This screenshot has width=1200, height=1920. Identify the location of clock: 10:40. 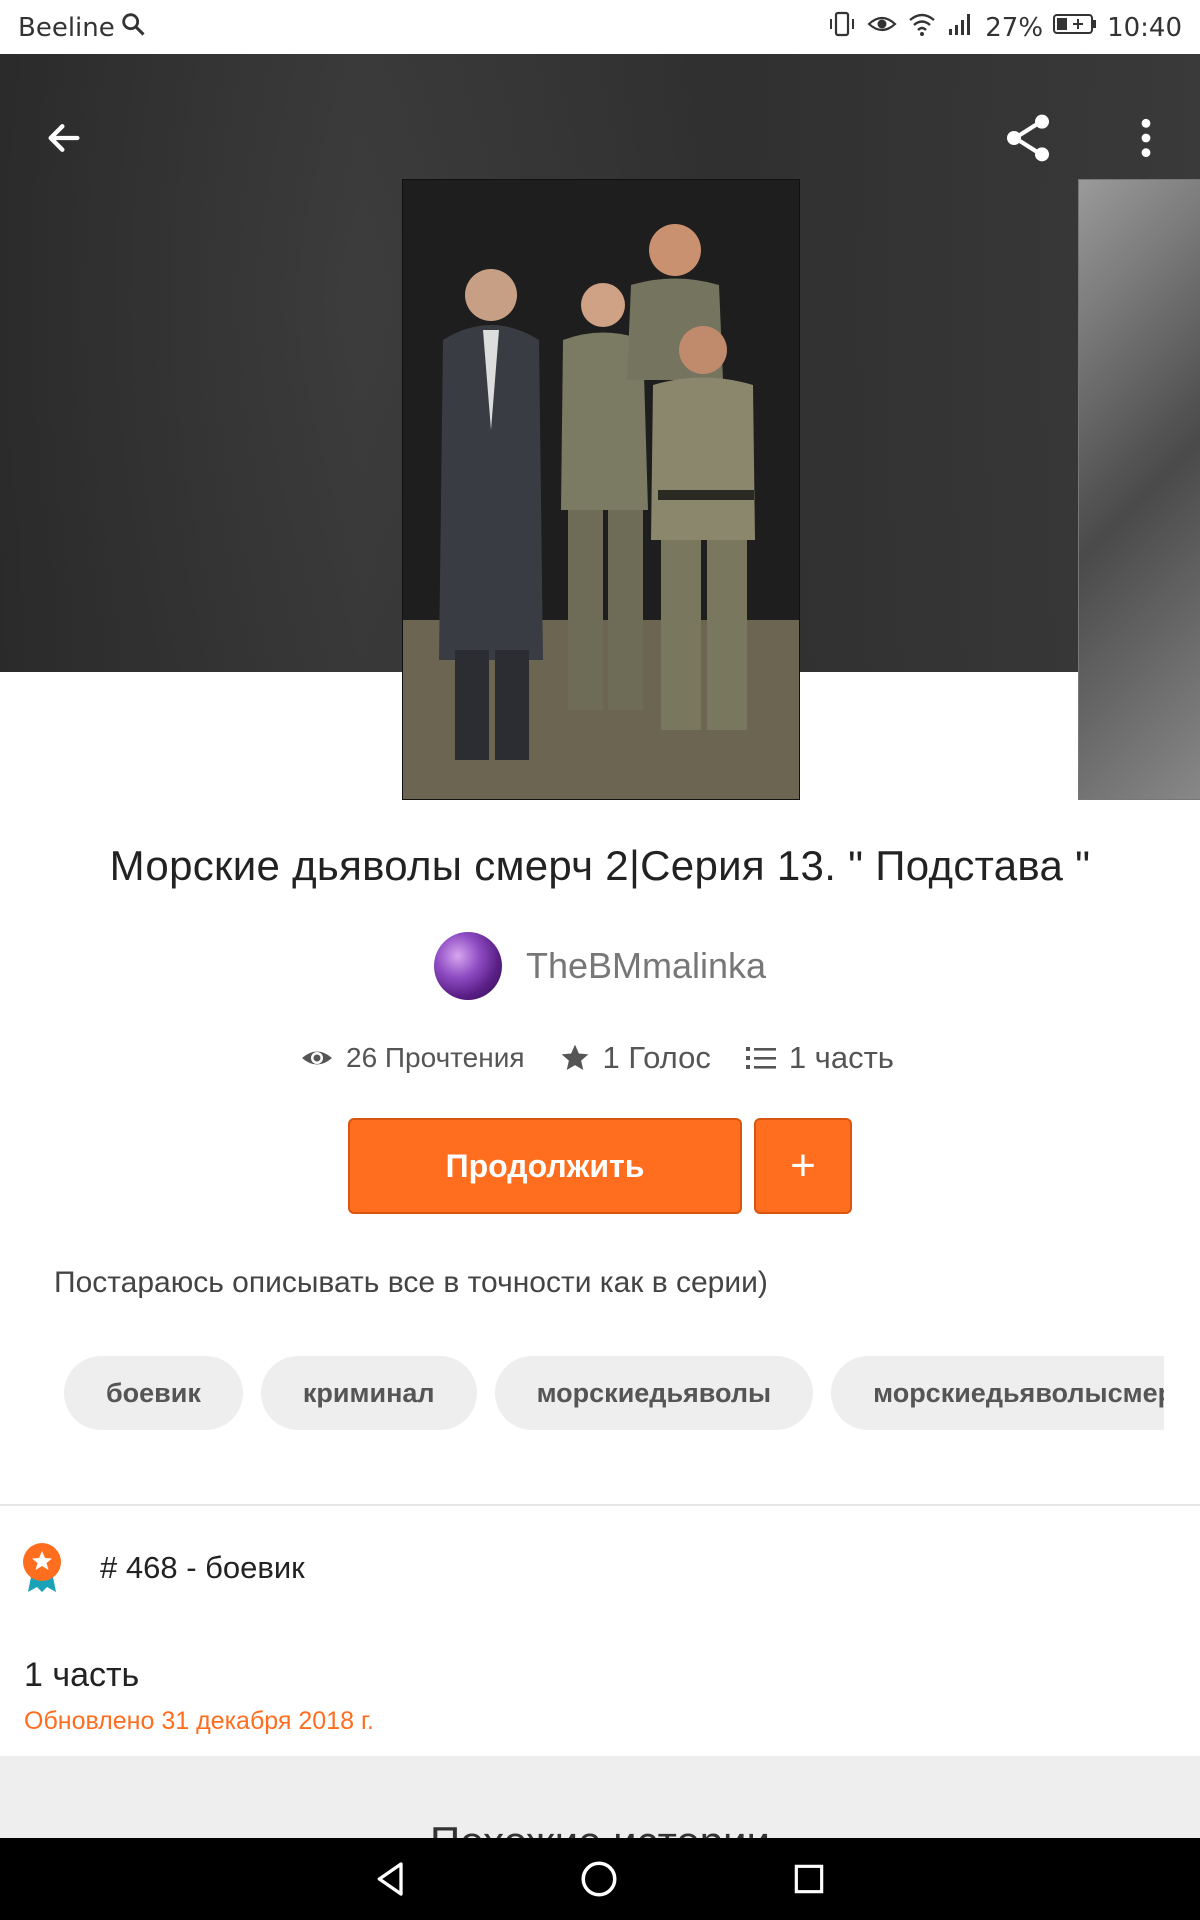
(1144, 27).